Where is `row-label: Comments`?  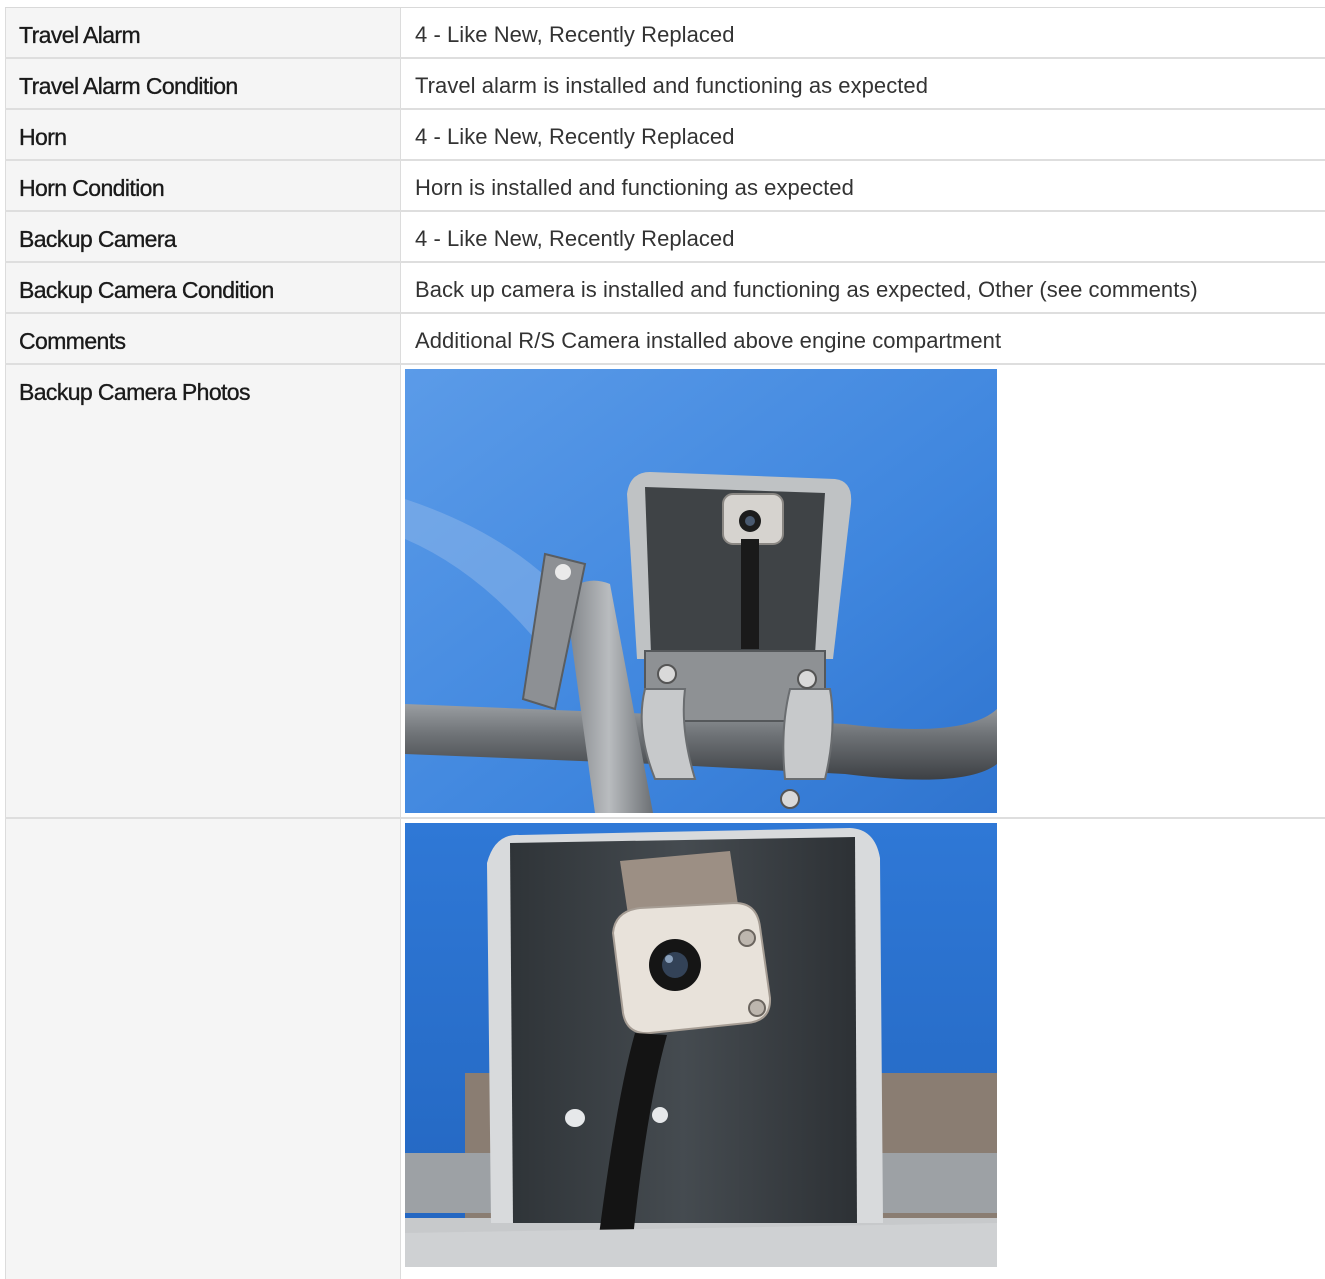 row-label: Comments is located at coordinates (203, 338).